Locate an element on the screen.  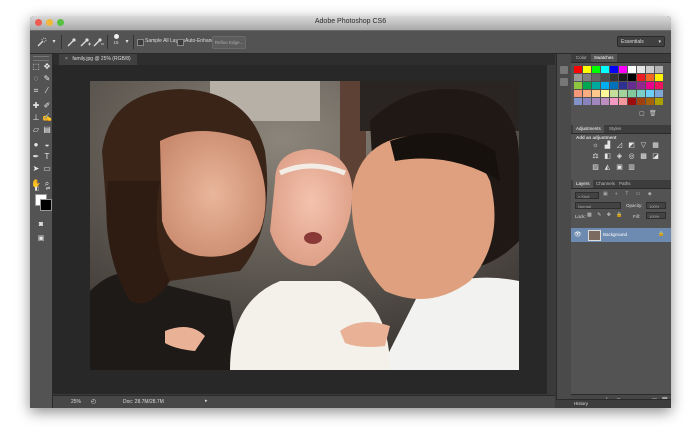
layer-row-background: 👁 Background 🔒 is located at coordinates (621, 235).